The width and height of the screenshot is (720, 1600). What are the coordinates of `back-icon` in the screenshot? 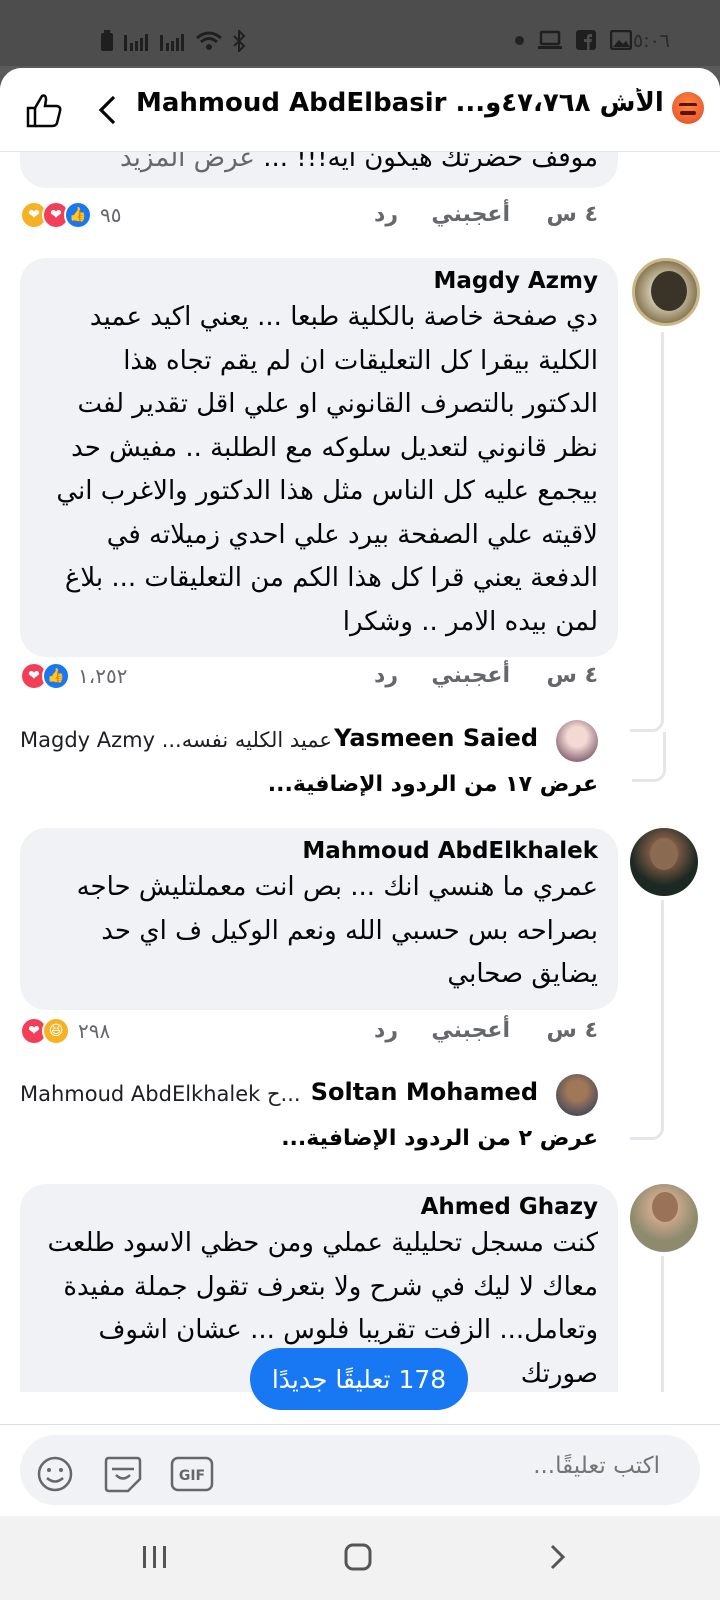 It's located at (107, 110).